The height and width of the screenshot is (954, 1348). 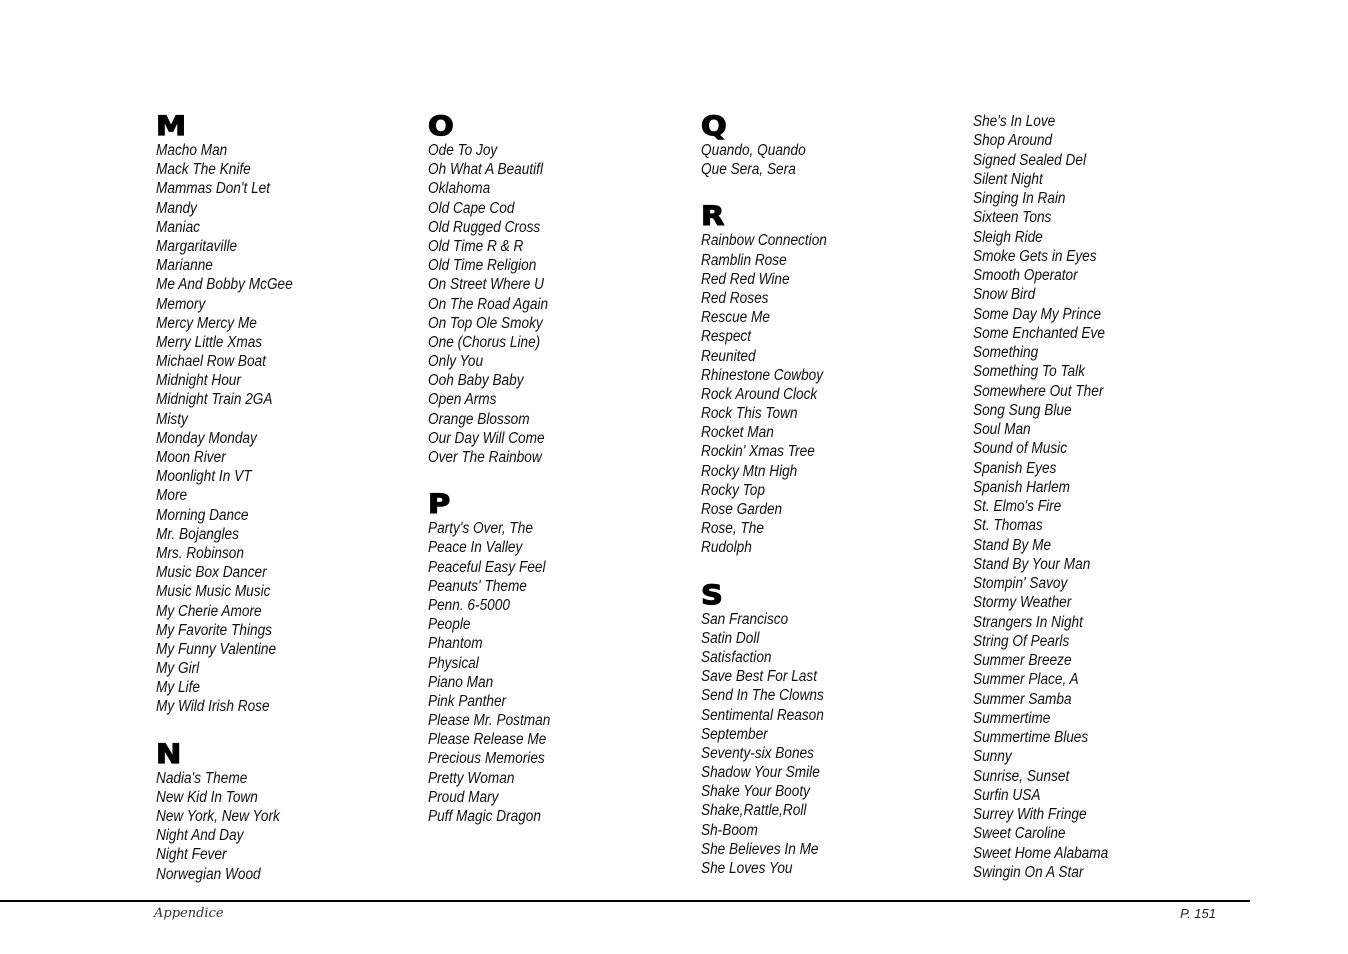 What do you see at coordinates (487, 567) in the screenshot?
I see `song-title: Peaceful Easy Feel` at bounding box center [487, 567].